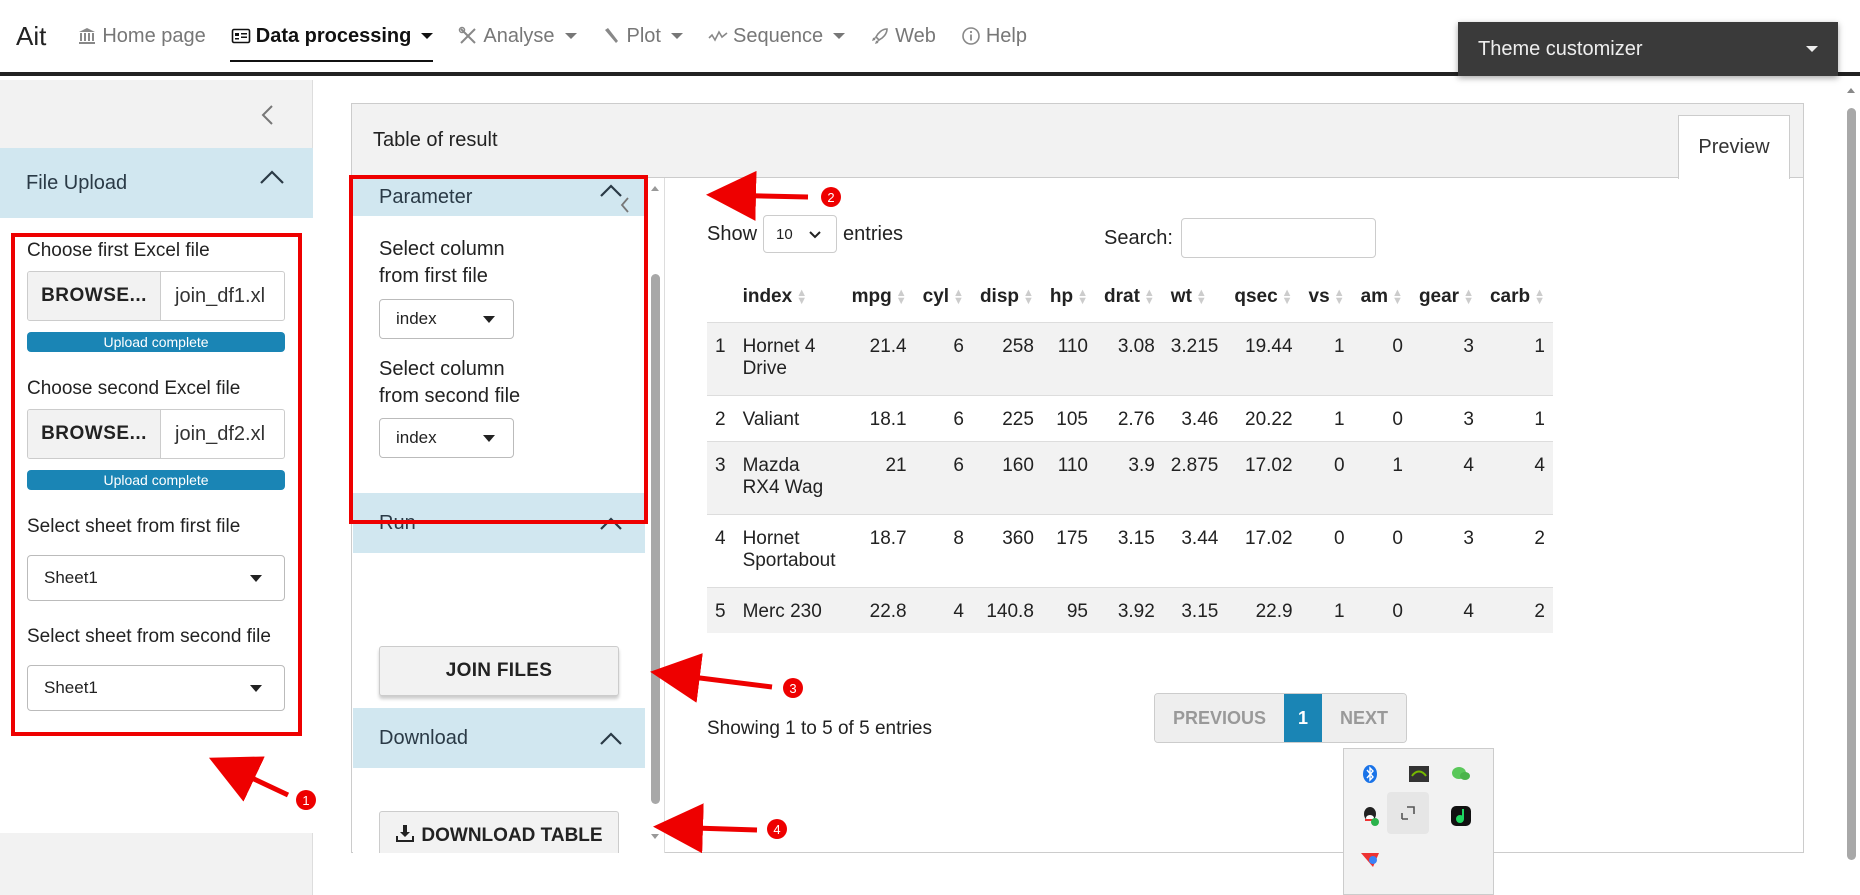  What do you see at coordinates (1461, 774) in the screenshot?
I see `wechat-icon` at bounding box center [1461, 774].